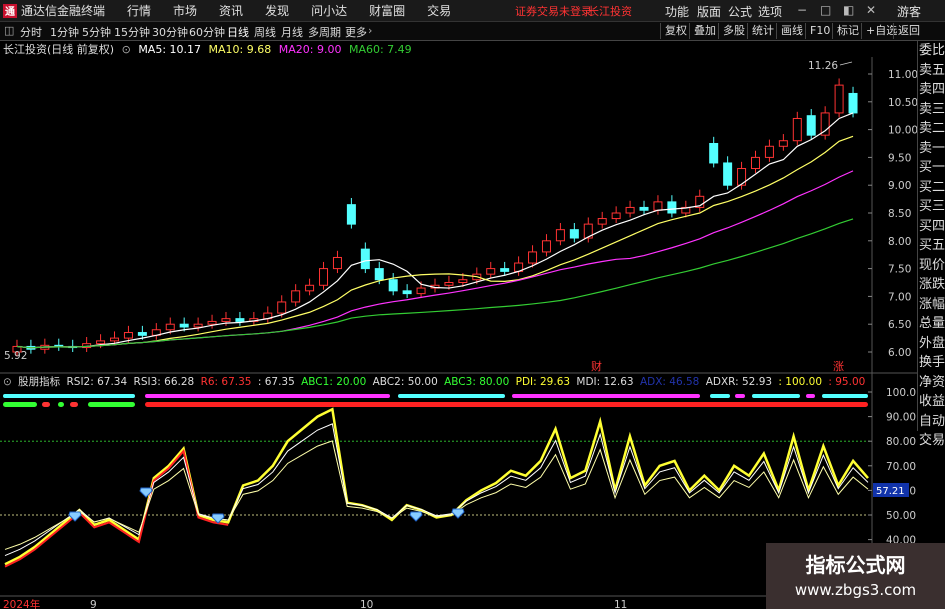 The height and width of the screenshot is (609, 945). Describe the element at coordinates (899, 214) in the screenshot. I see `price-tick-label: 8.50` at that location.